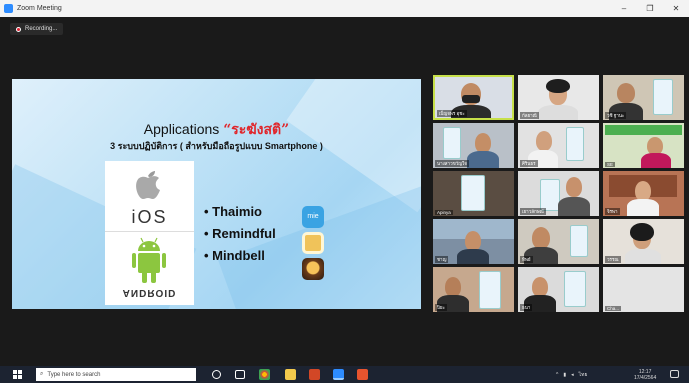 The height and width of the screenshot is (383, 689). Describe the element at coordinates (643, 241) in the screenshot. I see `participant-tile: วรรณ` at that location.